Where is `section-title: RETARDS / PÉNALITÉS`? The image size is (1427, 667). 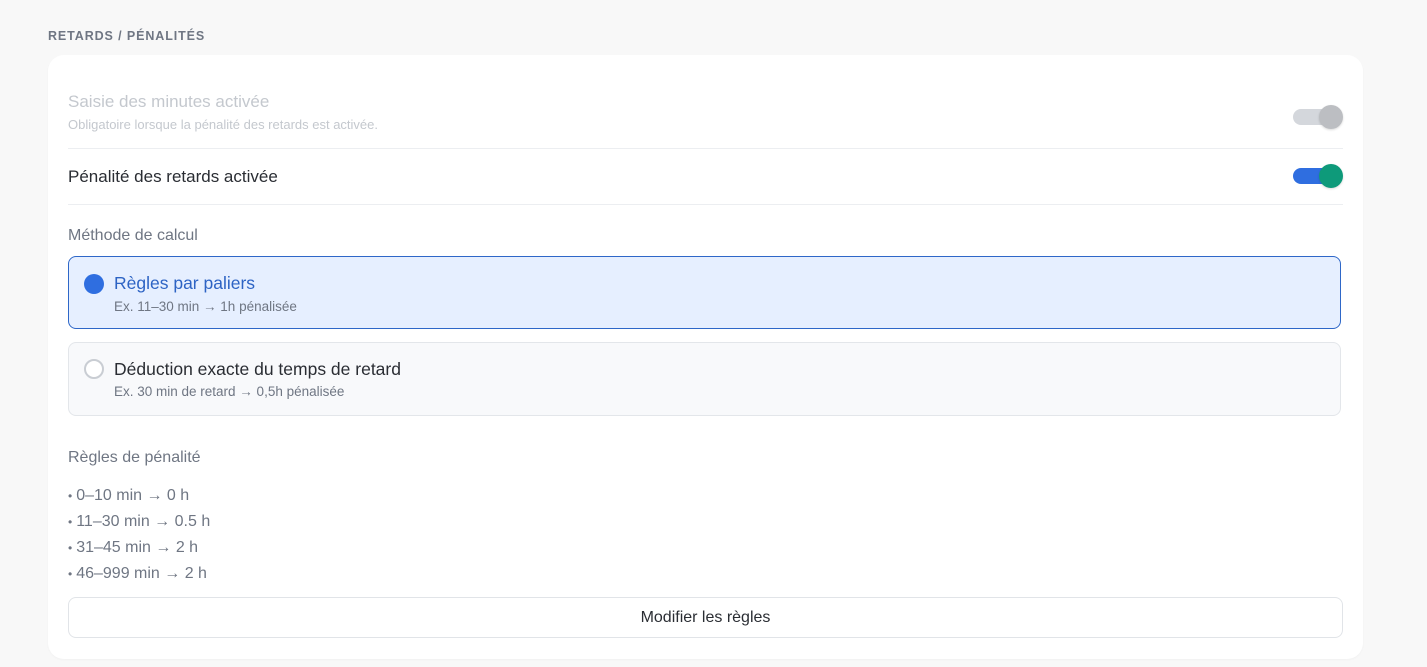 section-title: RETARDS / PÉNALITÉS is located at coordinates (127, 36).